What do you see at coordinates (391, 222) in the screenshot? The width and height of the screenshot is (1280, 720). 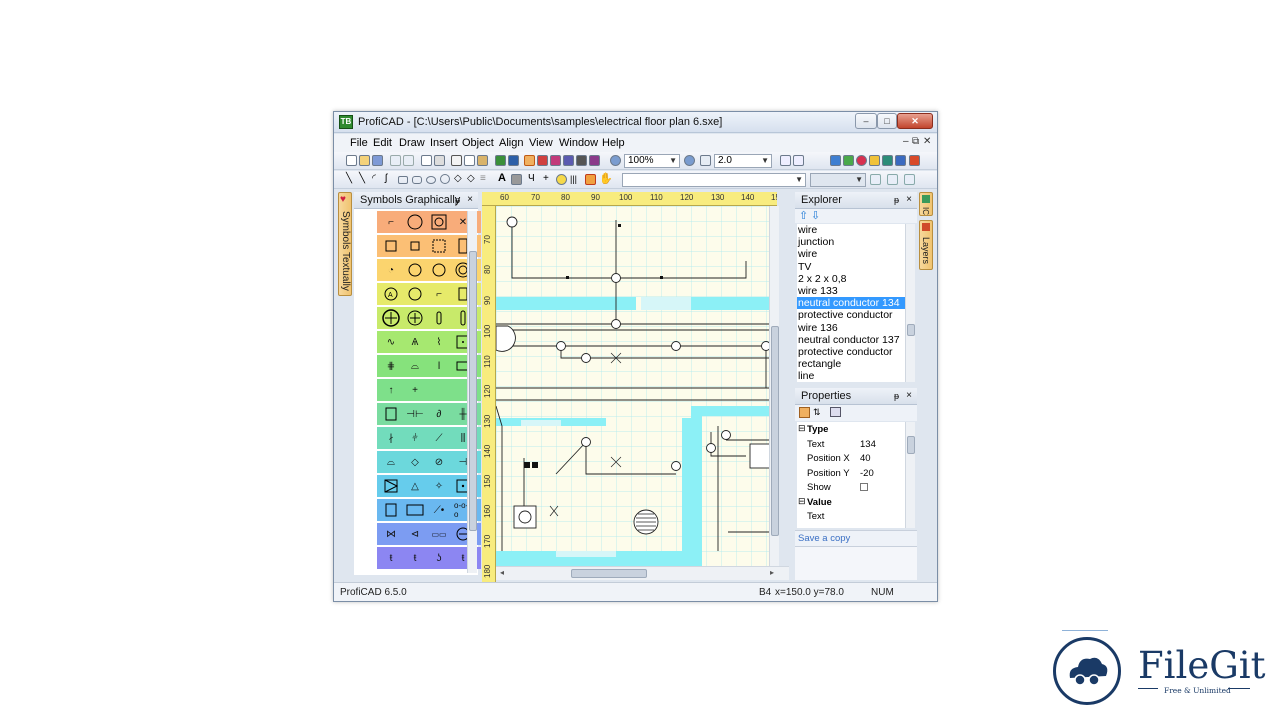 I see `switch-symbol: ⌐` at bounding box center [391, 222].